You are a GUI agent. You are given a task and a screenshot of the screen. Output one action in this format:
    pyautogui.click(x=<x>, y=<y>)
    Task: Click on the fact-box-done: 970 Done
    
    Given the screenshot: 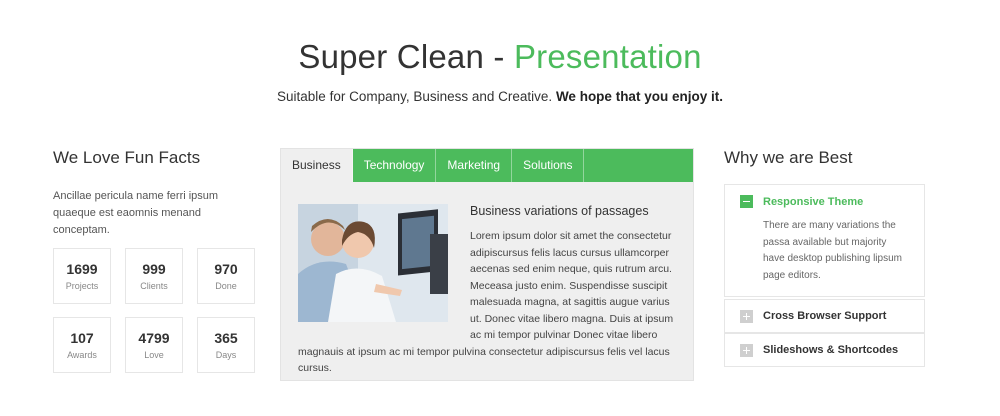 What is the action you would take?
    pyautogui.click(x=226, y=276)
    